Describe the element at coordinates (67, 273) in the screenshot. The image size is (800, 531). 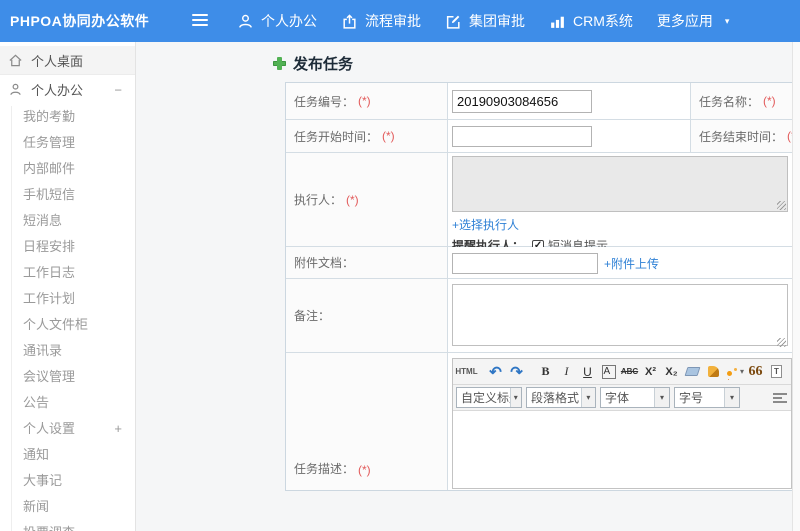
I see `sidebar-item-work-log: 工作日志` at that location.